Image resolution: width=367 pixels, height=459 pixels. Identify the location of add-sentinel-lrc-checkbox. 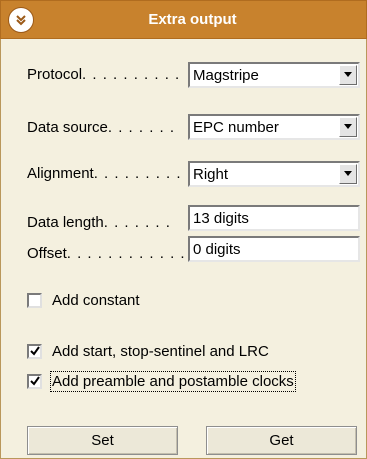
(34, 351).